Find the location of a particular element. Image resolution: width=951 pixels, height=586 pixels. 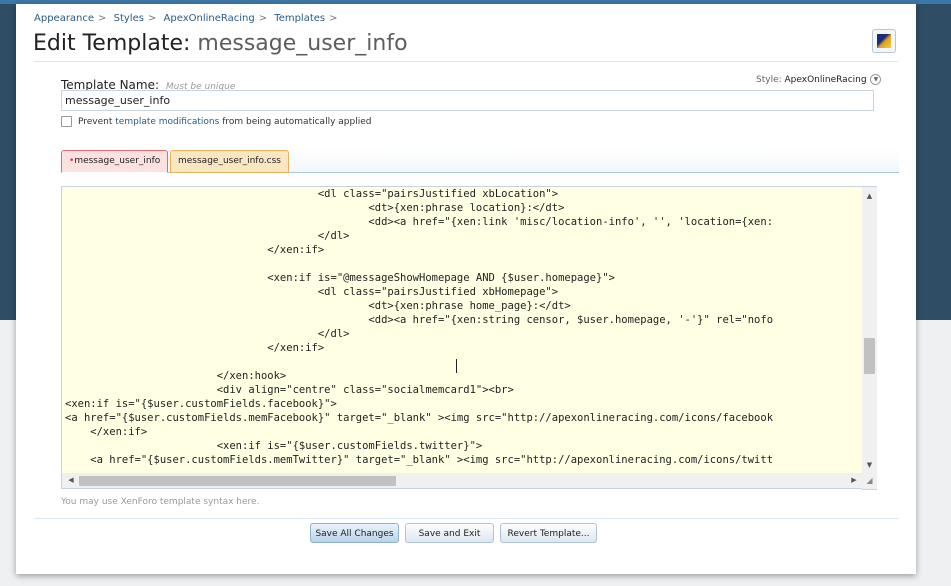

color-palette-icon is located at coordinates (884, 41).